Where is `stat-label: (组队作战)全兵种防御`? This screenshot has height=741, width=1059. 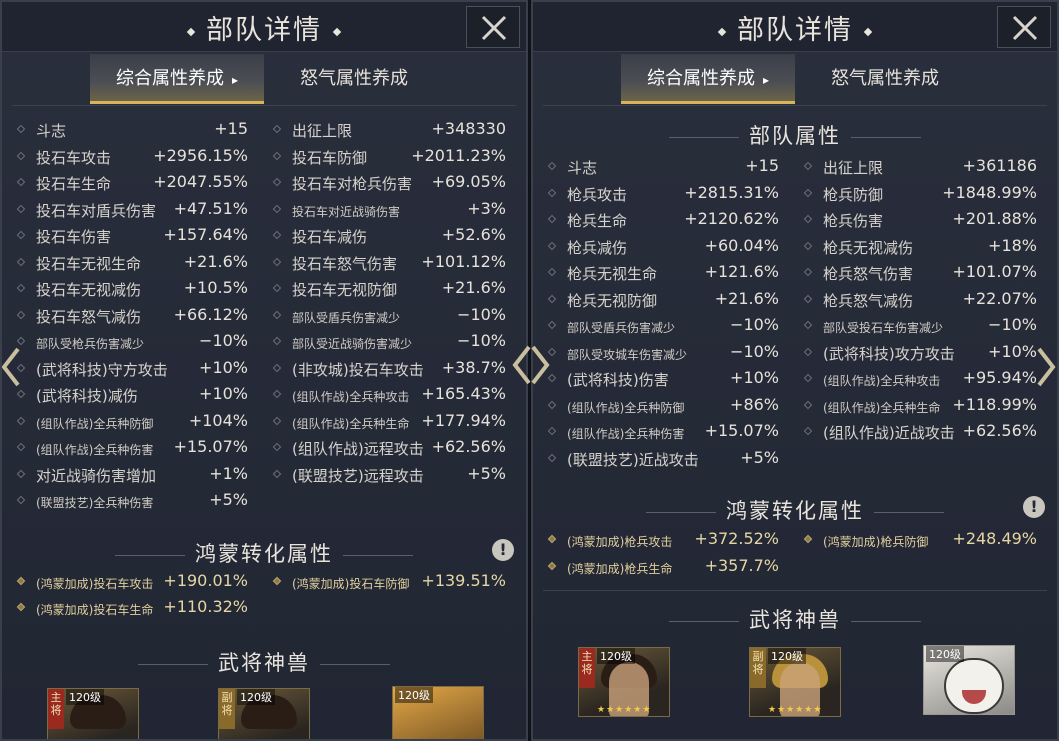
stat-label: (组队作战)全兵种防御 is located at coordinates (95, 423).